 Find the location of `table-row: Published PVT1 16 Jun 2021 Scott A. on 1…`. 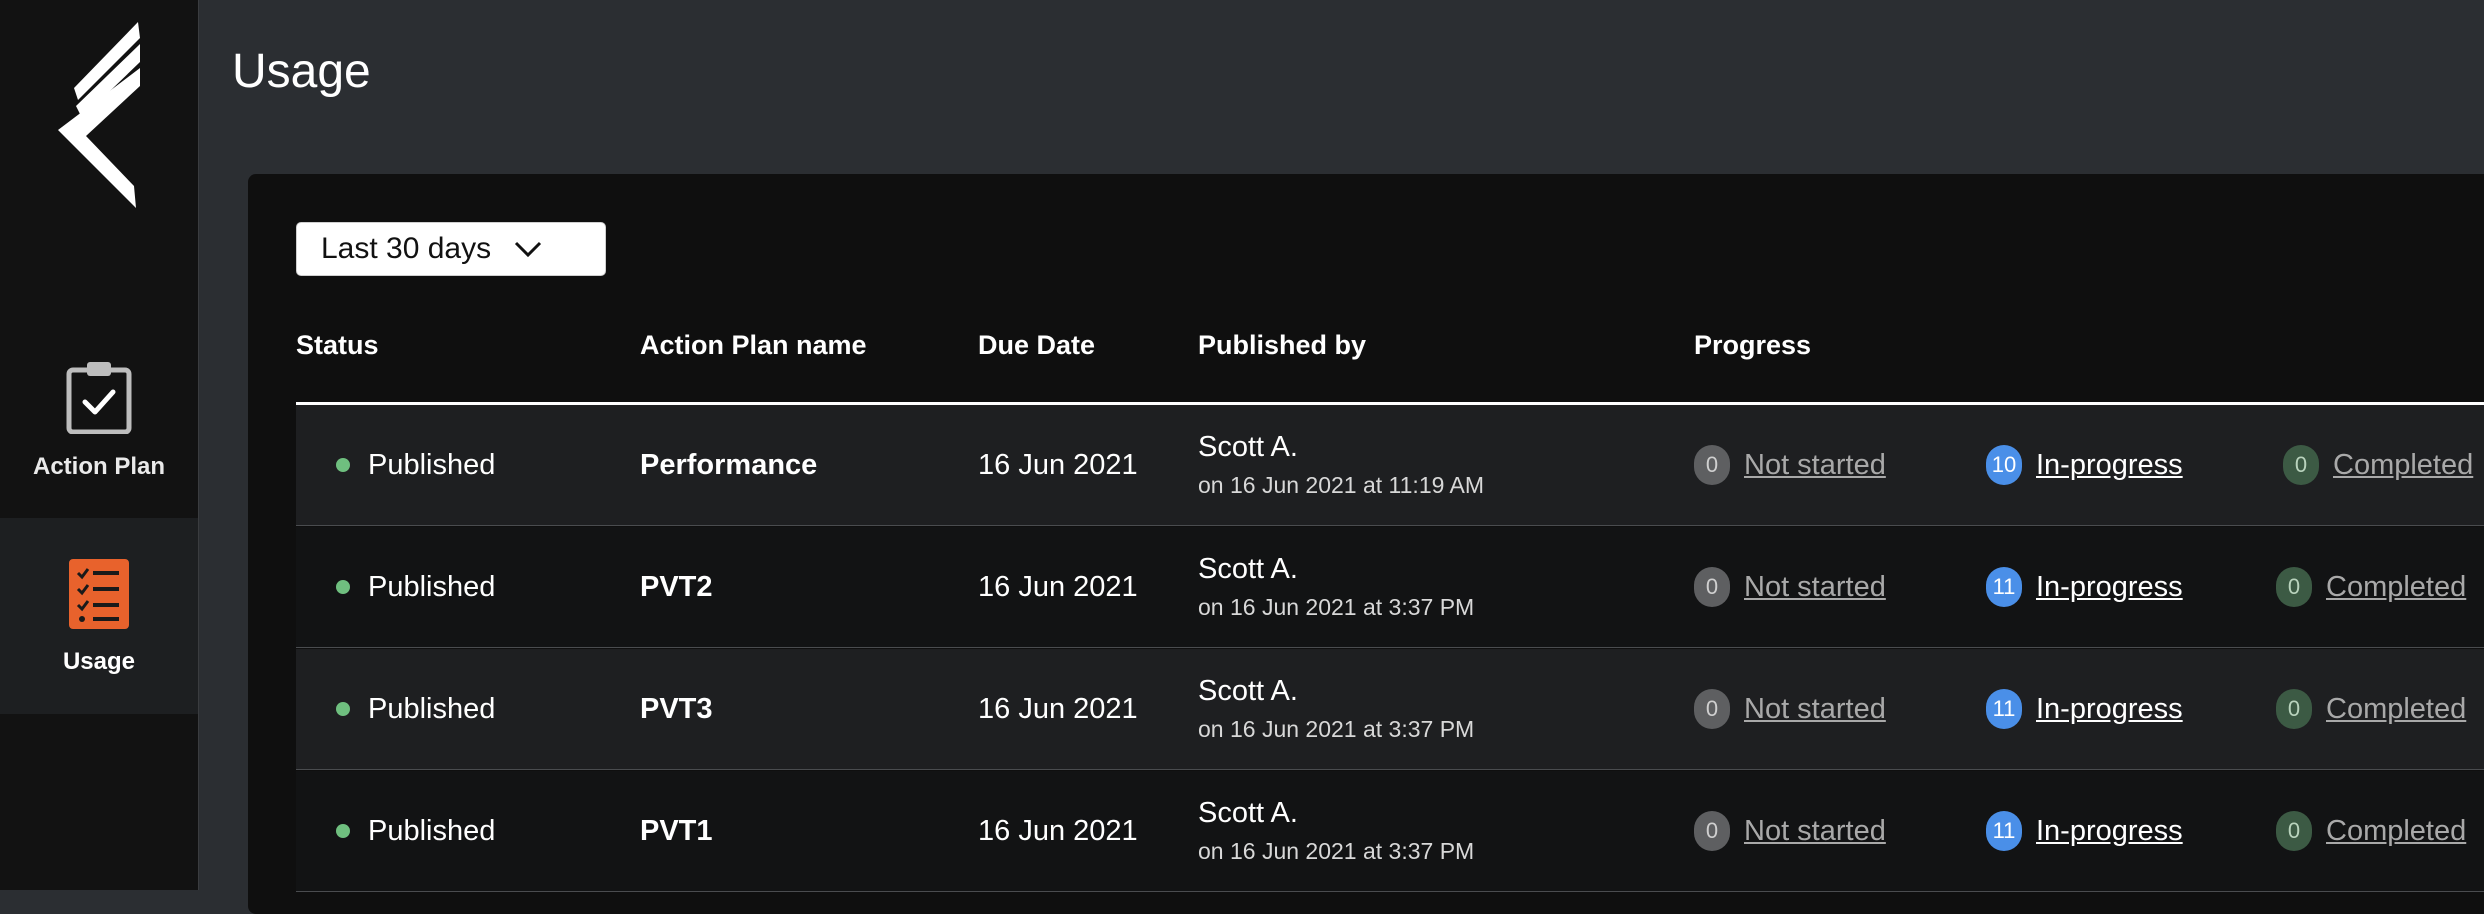

table-row: Published PVT1 16 Jun 2021 Scott A. on 1… is located at coordinates (1390, 831).